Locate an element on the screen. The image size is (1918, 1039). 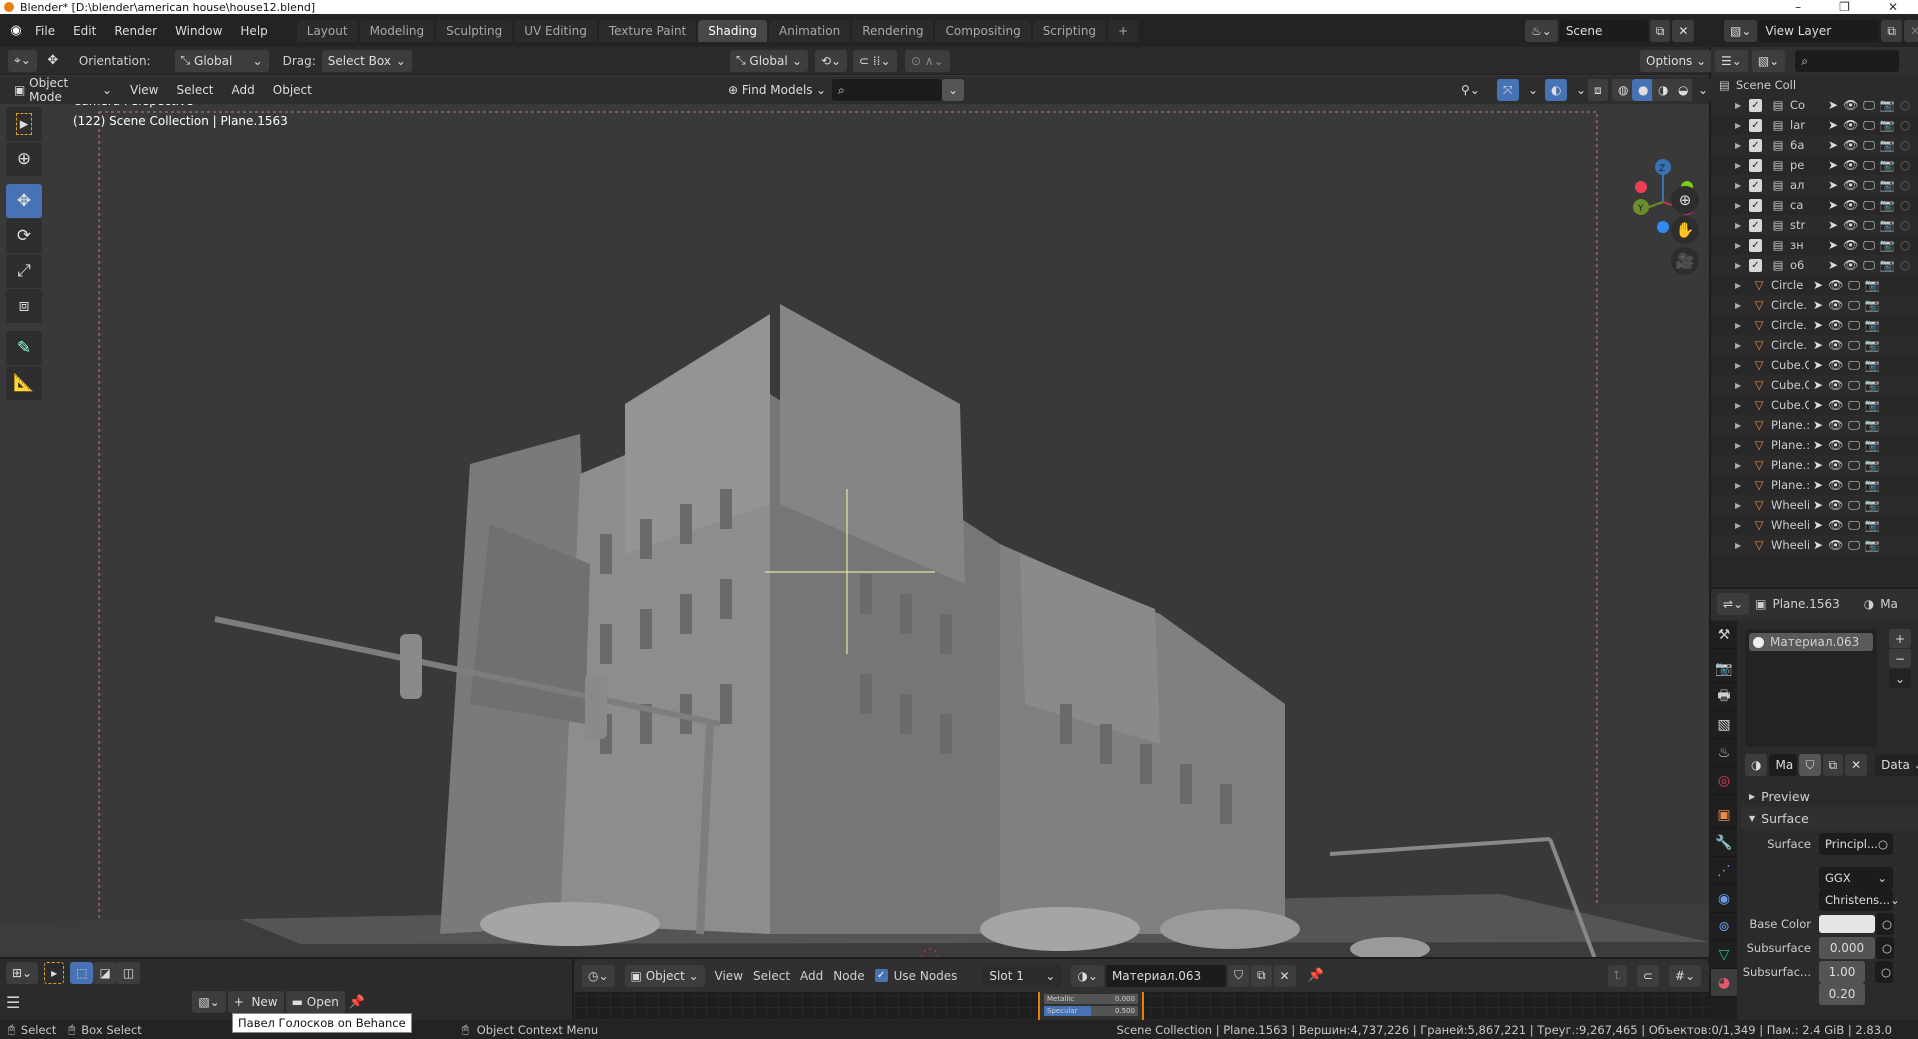
outliner-collection-row: ▶ ✓ ▤ ал ➤ 👁 🖵 📷 ○ is located at coordinates (1814, 185).